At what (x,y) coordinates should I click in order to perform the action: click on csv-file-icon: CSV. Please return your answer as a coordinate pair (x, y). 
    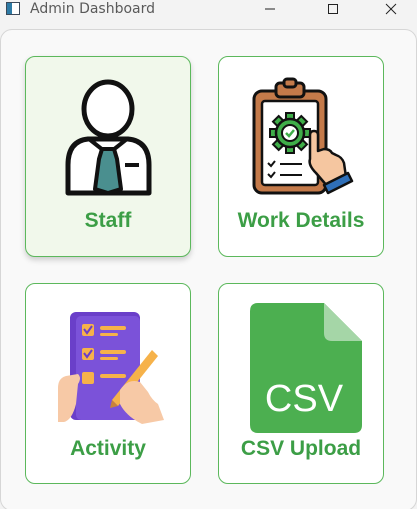
    Looking at the image, I should click on (306, 368).